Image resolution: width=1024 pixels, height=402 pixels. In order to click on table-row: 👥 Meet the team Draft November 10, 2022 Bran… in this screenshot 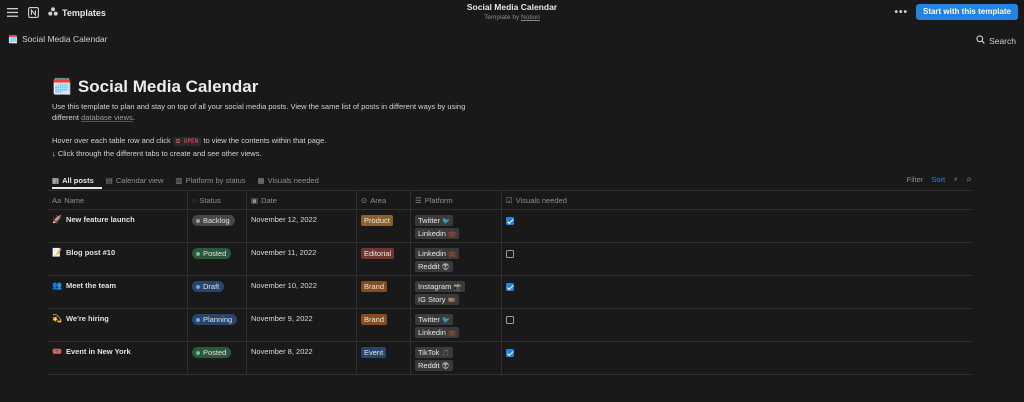, I will do `click(510, 292)`.